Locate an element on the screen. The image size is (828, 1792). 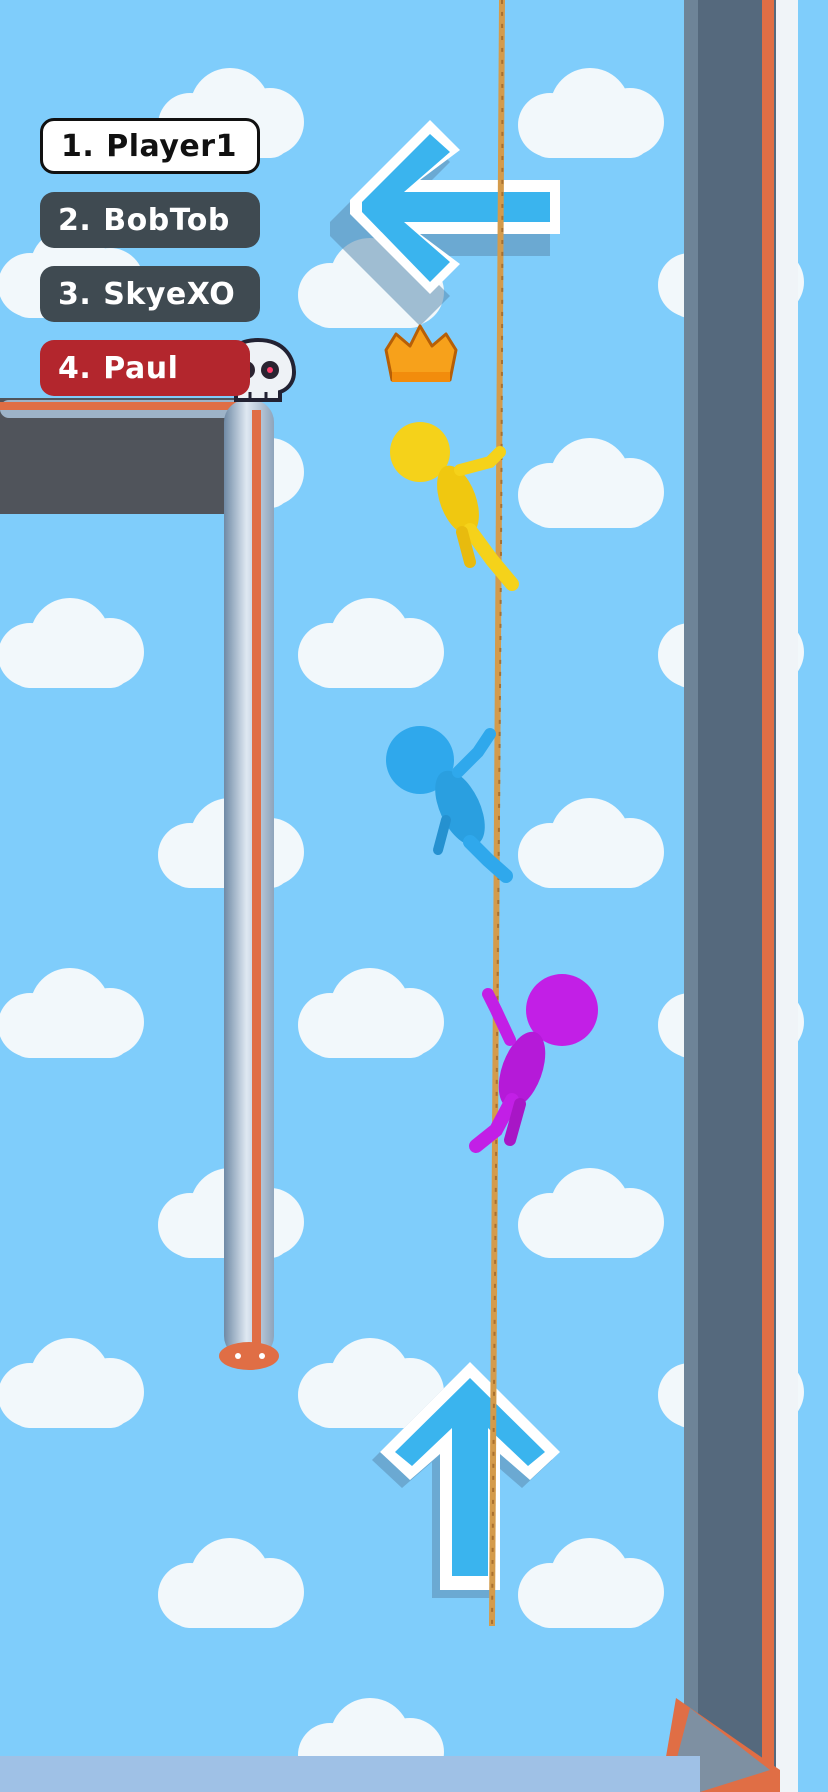
leaderboard-row-3: 3. SkyeXO is located at coordinates (150, 294).